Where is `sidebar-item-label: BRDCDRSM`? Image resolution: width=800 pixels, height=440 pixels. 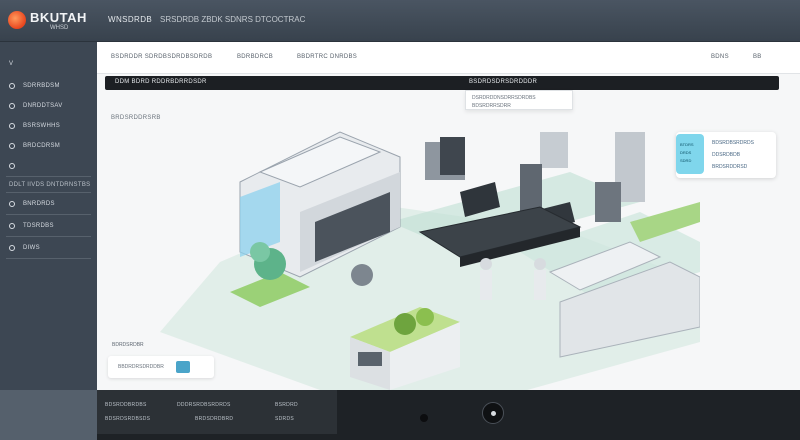
sidebar-item-label: BRDCDRSM is located at coordinates (42, 146).